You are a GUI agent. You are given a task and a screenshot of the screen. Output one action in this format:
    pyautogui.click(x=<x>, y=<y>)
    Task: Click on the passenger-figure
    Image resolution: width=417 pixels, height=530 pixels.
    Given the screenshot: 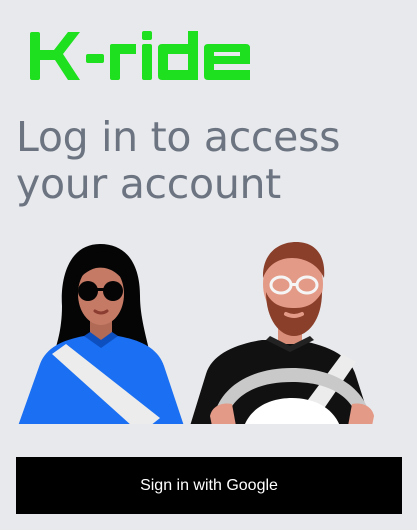 What is the action you would take?
    pyautogui.click(x=101, y=335)
    